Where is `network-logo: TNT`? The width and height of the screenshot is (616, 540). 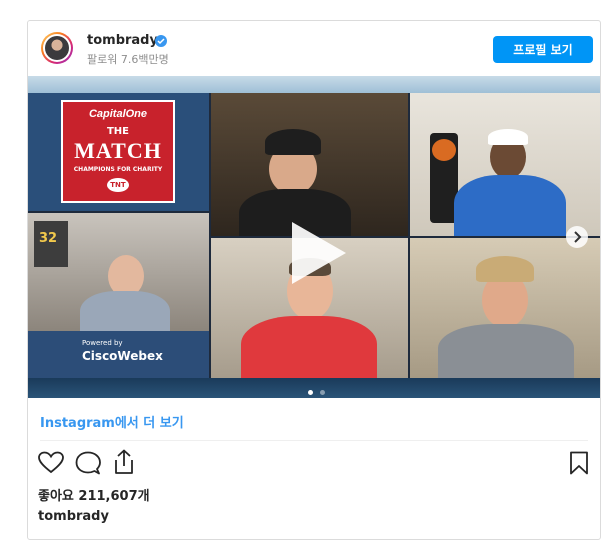
network-logo: TNT is located at coordinates (118, 185).